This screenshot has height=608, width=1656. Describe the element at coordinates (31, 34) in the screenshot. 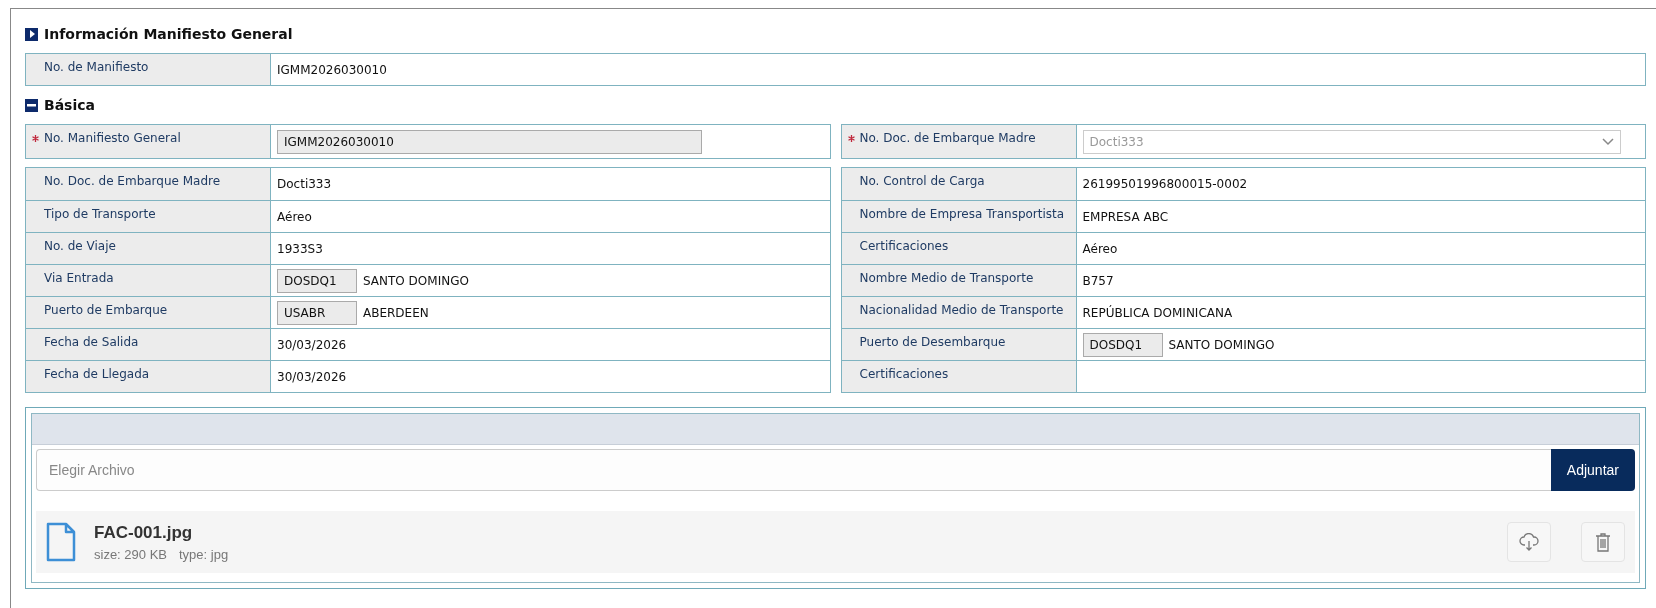

I see `expand-icon` at that location.